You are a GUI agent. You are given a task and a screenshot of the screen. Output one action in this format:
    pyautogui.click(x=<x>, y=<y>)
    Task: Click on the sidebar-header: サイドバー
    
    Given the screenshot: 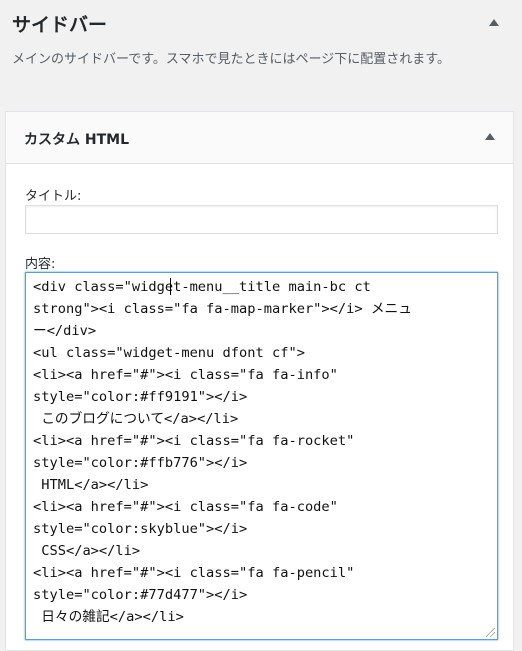 What is the action you would take?
    pyautogui.click(x=261, y=25)
    